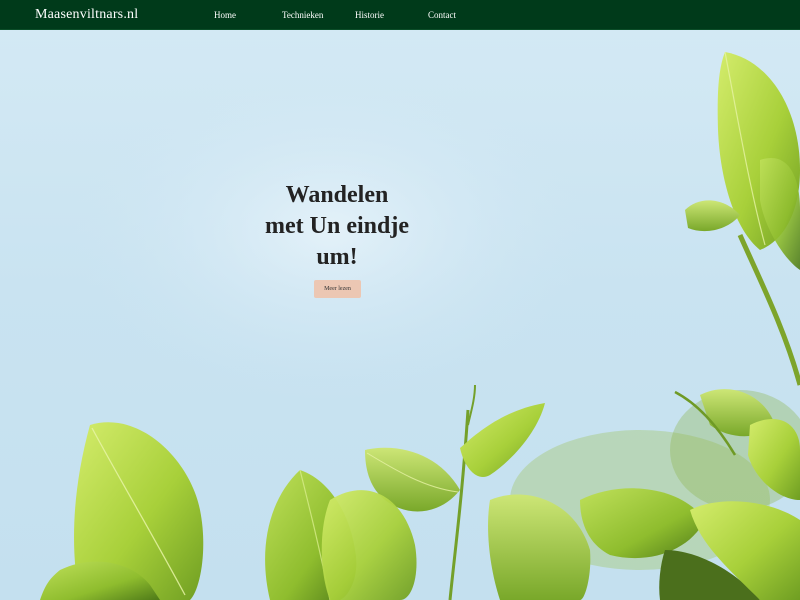 The height and width of the screenshot is (600, 800). Describe the element at coordinates (225, 15) in the screenshot. I see `nav-home: Home` at that location.